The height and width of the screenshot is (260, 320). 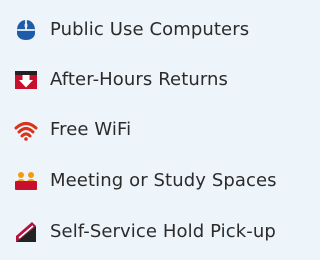 I want to click on amenity-item-public-use-computers: Public Use Computers, so click(x=124, y=30).